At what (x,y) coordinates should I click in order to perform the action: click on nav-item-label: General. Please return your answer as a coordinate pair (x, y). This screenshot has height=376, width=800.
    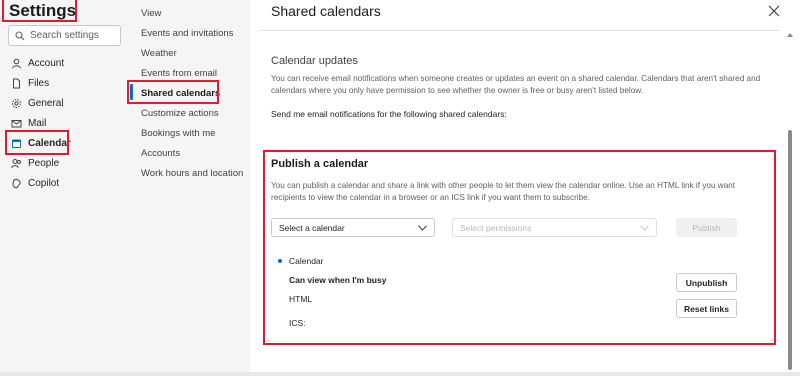
    Looking at the image, I should click on (46, 103).